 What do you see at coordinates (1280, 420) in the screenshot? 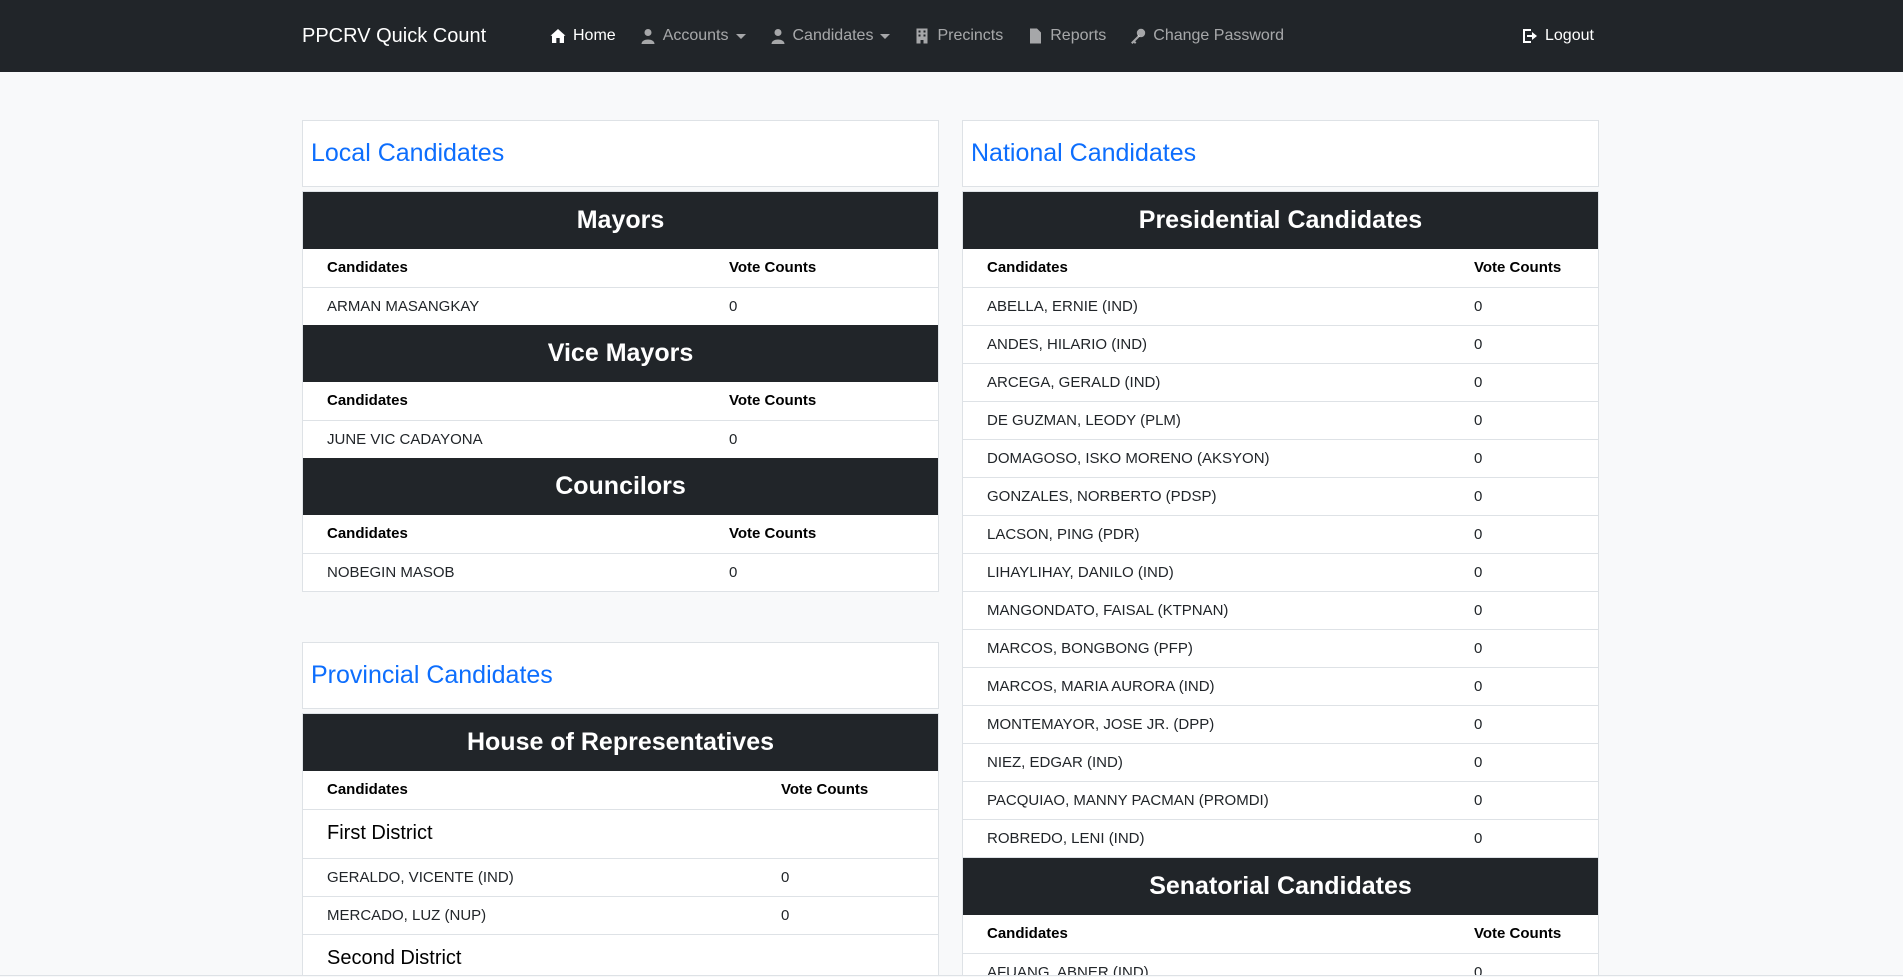
I see `table-row: DE GUZMAN, LEODY (PLM) 0` at bounding box center [1280, 420].